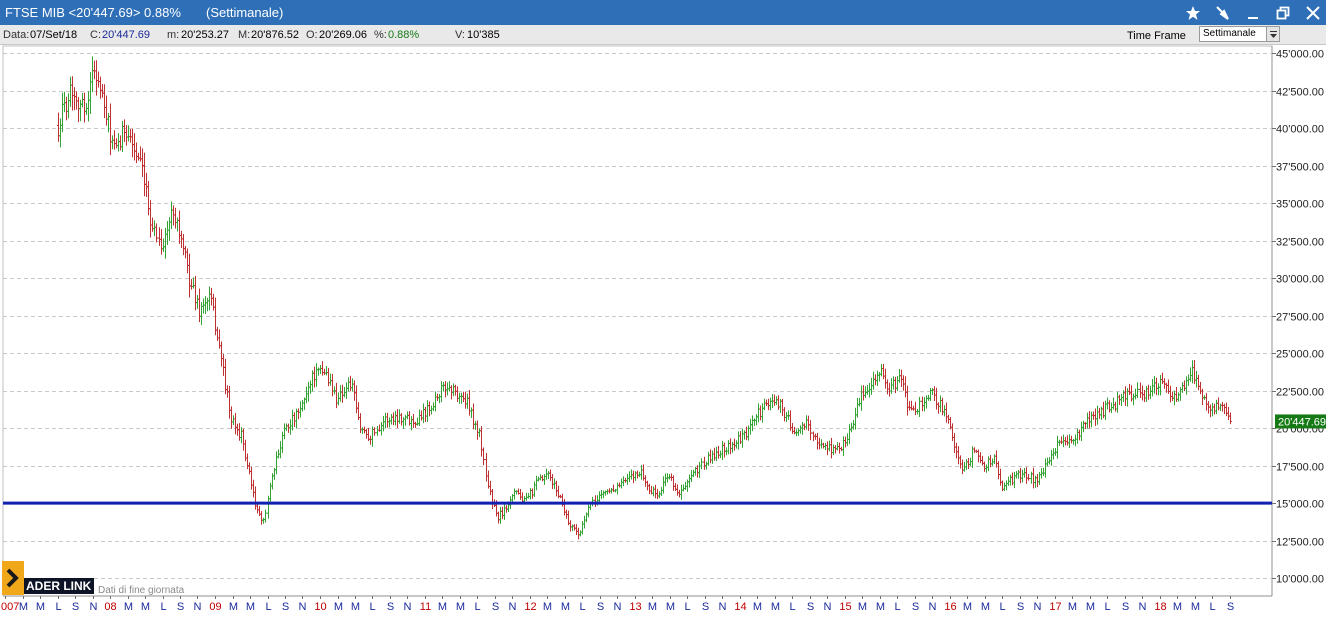  What do you see at coordinates (1193, 12) in the screenshot?
I see `star-icon` at bounding box center [1193, 12].